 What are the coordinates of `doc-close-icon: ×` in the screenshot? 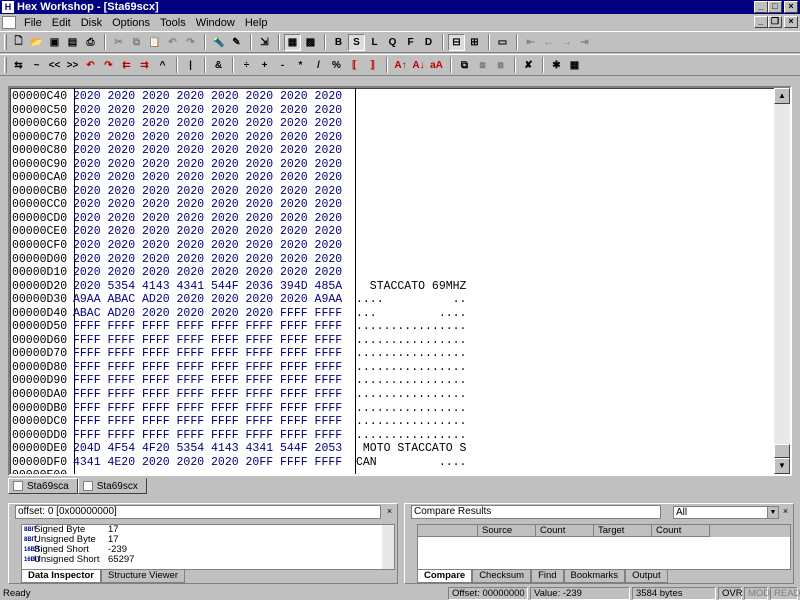 It's located at (791, 22).